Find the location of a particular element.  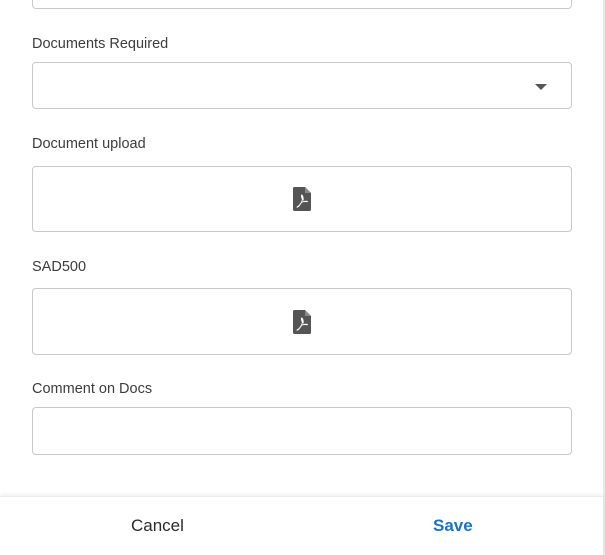

documents-required-label: Documents Required is located at coordinates (100, 44).